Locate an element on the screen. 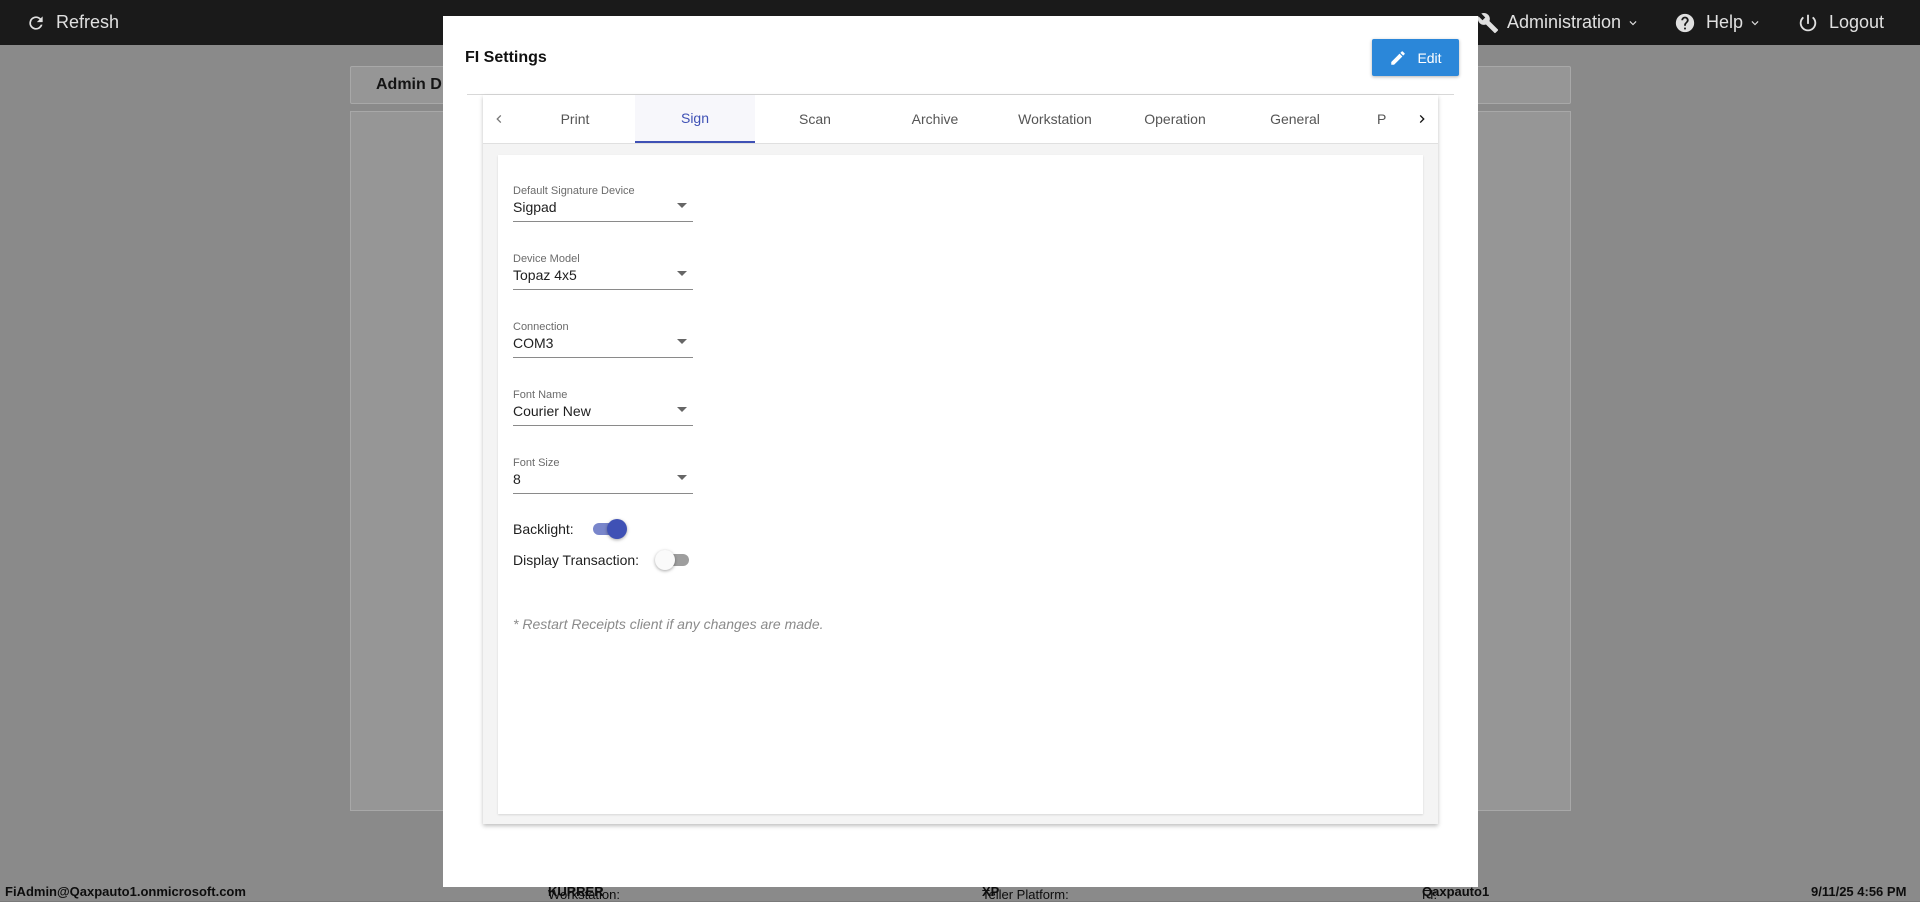 The width and height of the screenshot is (1920, 902). tab-workstation: Workstation is located at coordinates (1055, 119).